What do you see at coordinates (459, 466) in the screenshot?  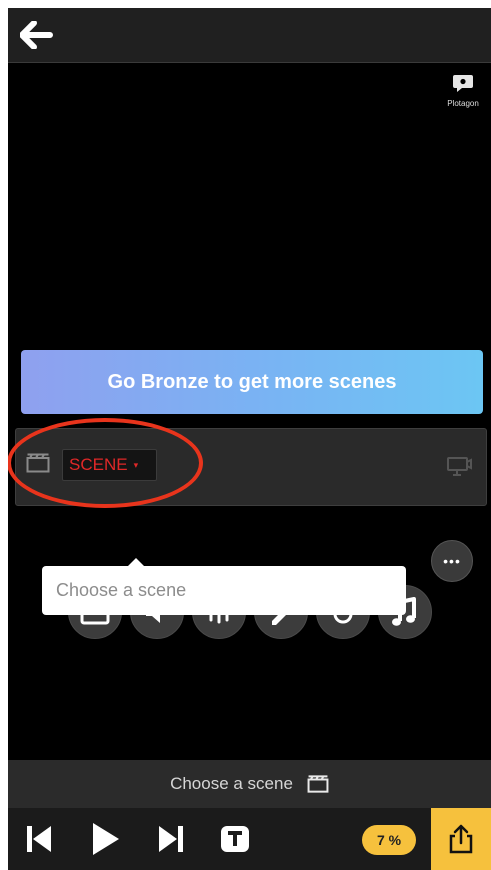 I see `camera-icon` at bounding box center [459, 466].